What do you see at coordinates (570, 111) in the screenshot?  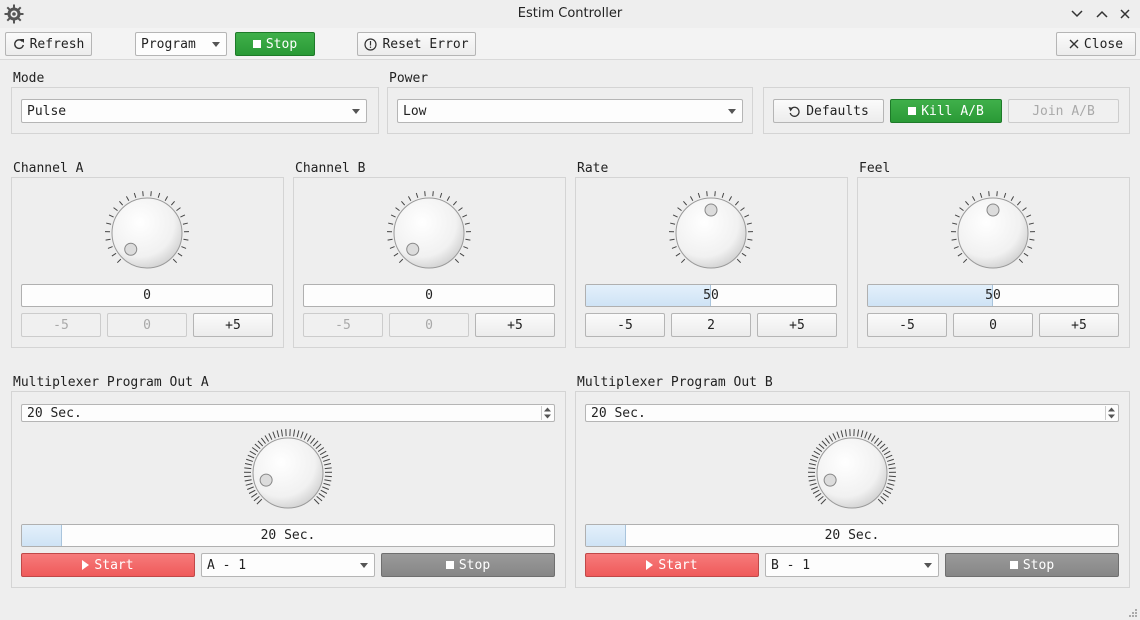 I see `power-select: Low` at bounding box center [570, 111].